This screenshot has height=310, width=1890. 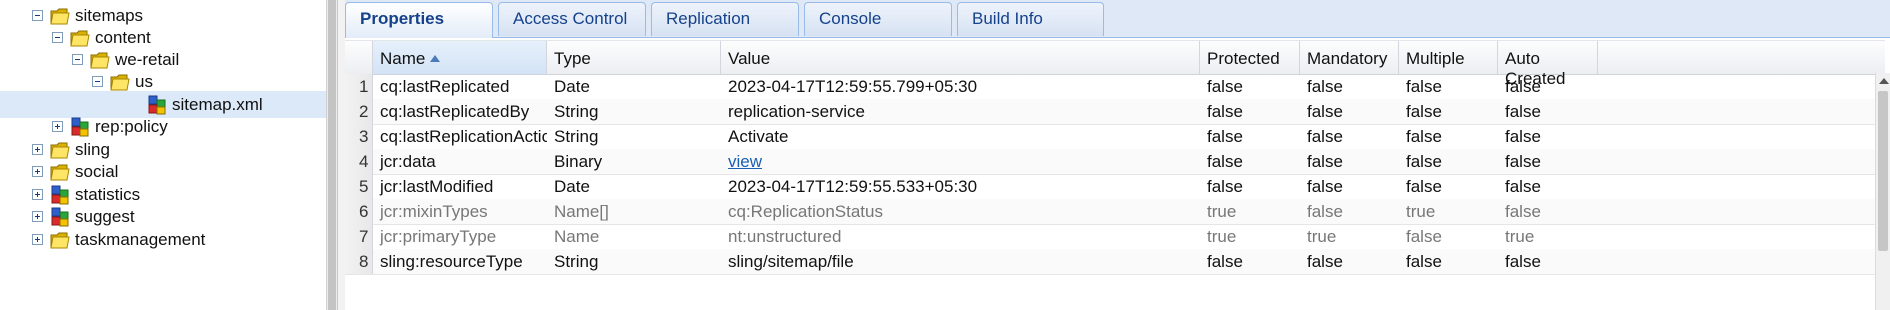 I want to click on cell-multiple: true, so click(x=1421, y=211).